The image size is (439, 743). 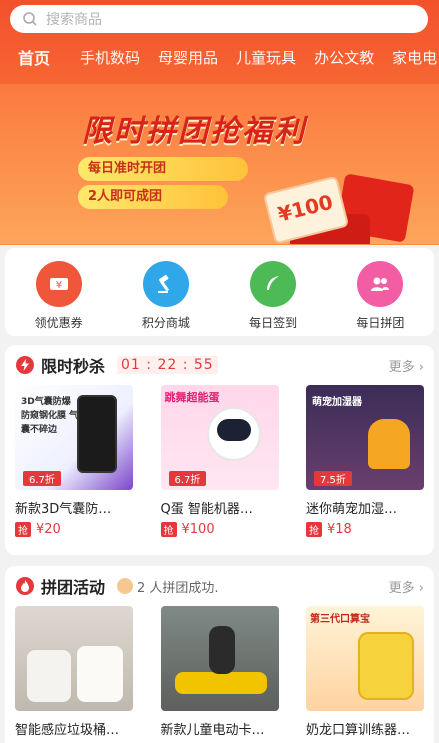 I want to click on product-card: 跳舞超能蛋 6.7折 Q蛋 智能机器… 抢 ¥100, so click(x=219, y=461).